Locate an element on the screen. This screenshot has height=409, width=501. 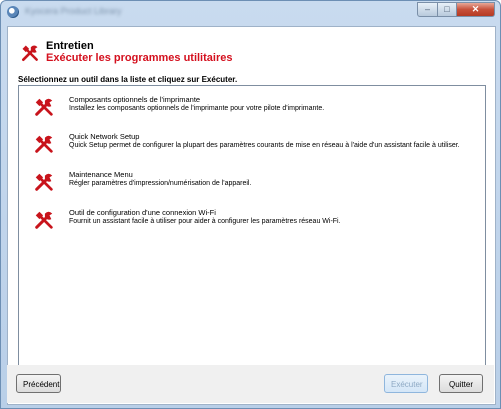
item-title: Composants optionnels de l'imprimante is located at coordinates (135, 99).